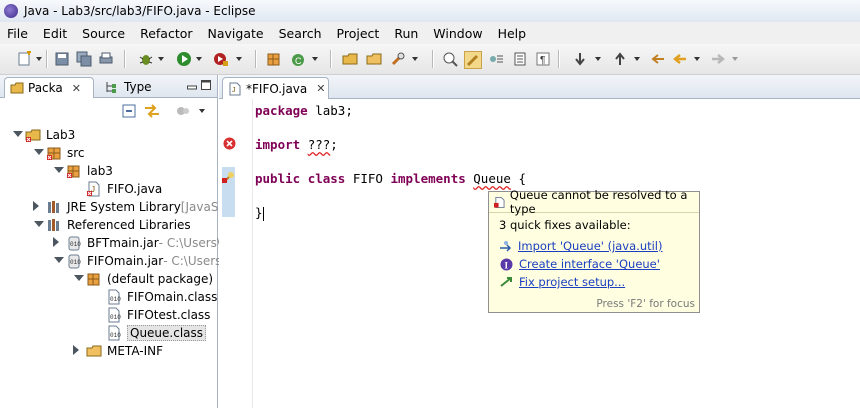 Image resolution: width=860 pixels, height=408 pixels. What do you see at coordinates (506, 264) in the screenshot?
I see `interface-icon: I` at bounding box center [506, 264].